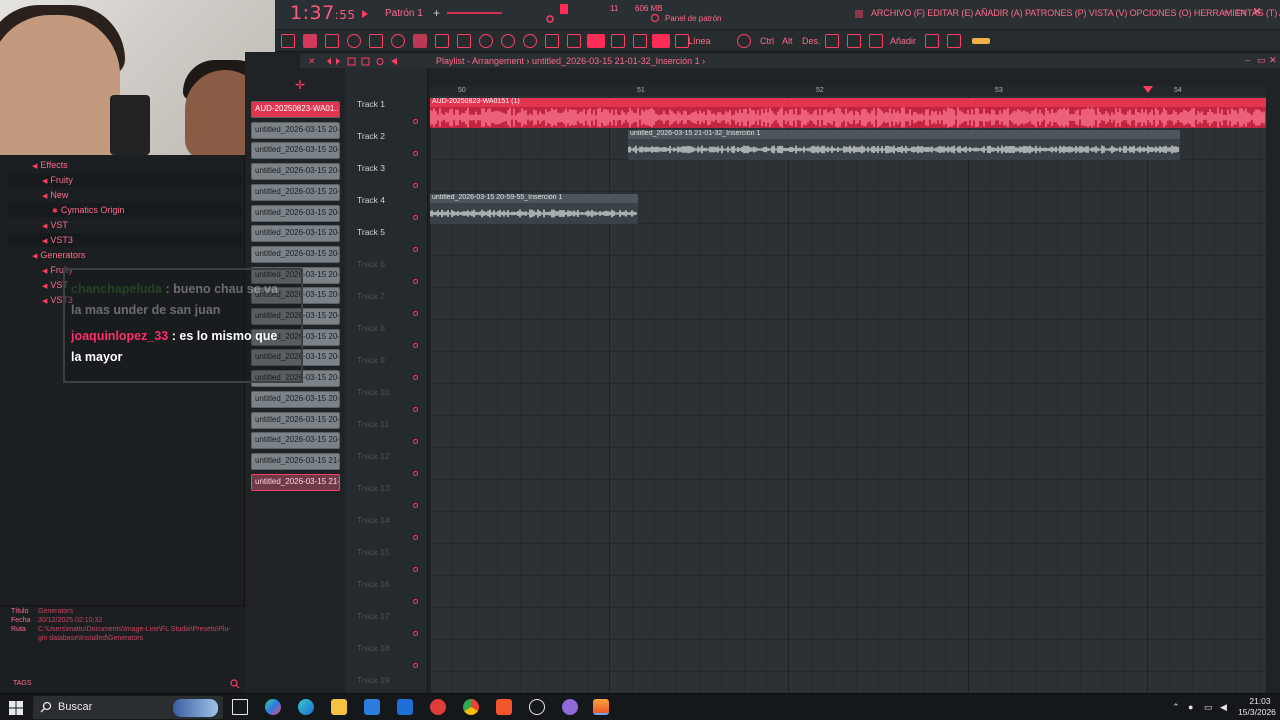 This screenshot has height=720, width=1280. What do you see at coordinates (1226, 12) in the screenshot?
I see `minimize-button: –` at bounding box center [1226, 12].